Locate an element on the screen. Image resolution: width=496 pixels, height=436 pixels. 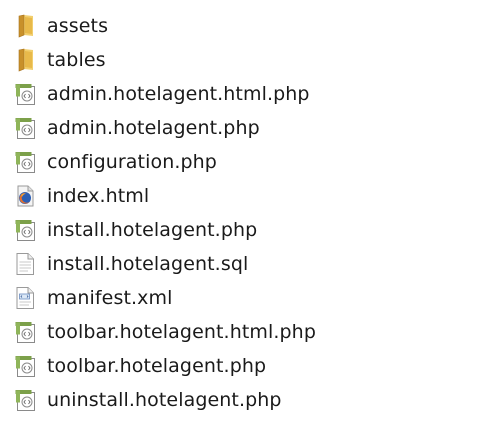
xml-file-icon is located at coordinates (25, 298).